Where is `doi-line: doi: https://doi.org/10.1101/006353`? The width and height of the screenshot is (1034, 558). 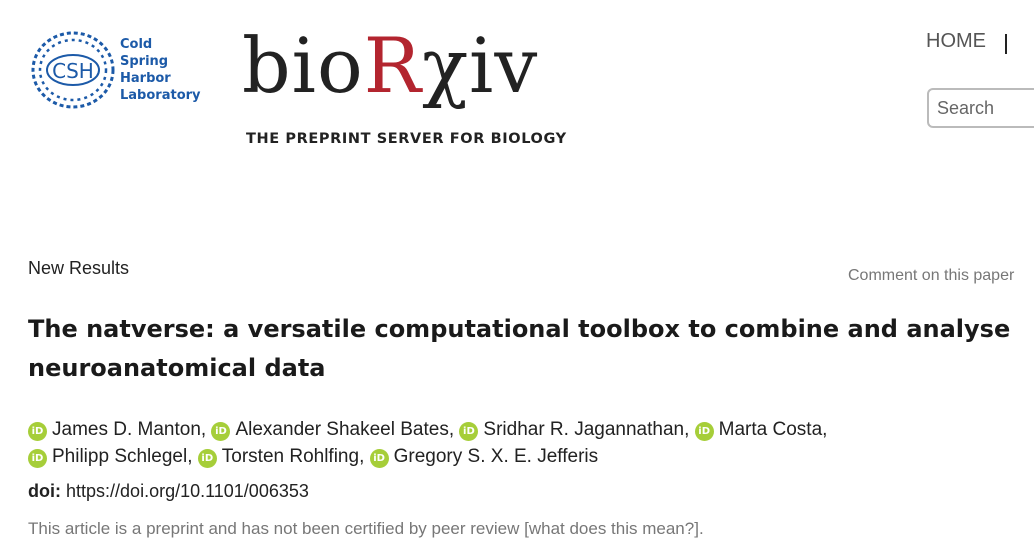 doi-line: doi: https://doi.org/10.1101/006353 is located at coordinates (168, 491).